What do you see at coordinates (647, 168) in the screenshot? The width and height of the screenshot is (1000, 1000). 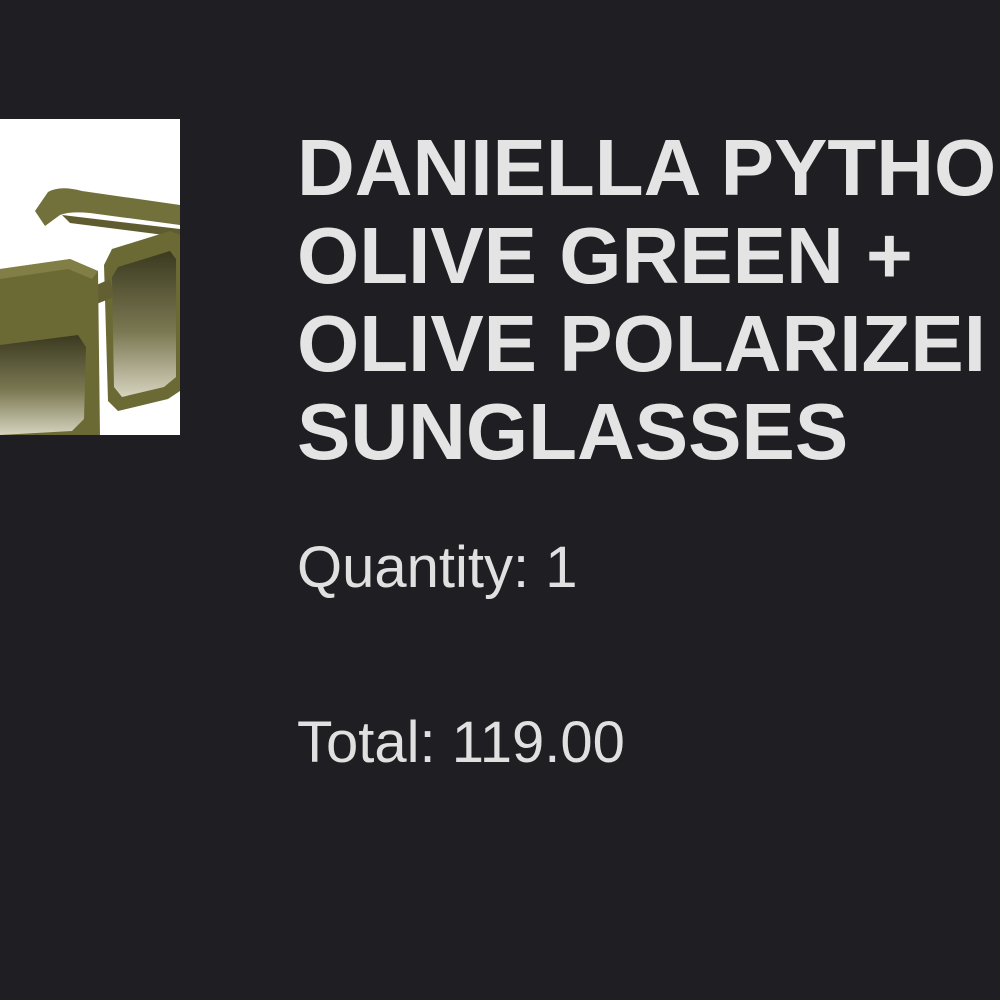 I see `product-title-line: DANIELLA PYTHO` at bounding box center [647, 168].